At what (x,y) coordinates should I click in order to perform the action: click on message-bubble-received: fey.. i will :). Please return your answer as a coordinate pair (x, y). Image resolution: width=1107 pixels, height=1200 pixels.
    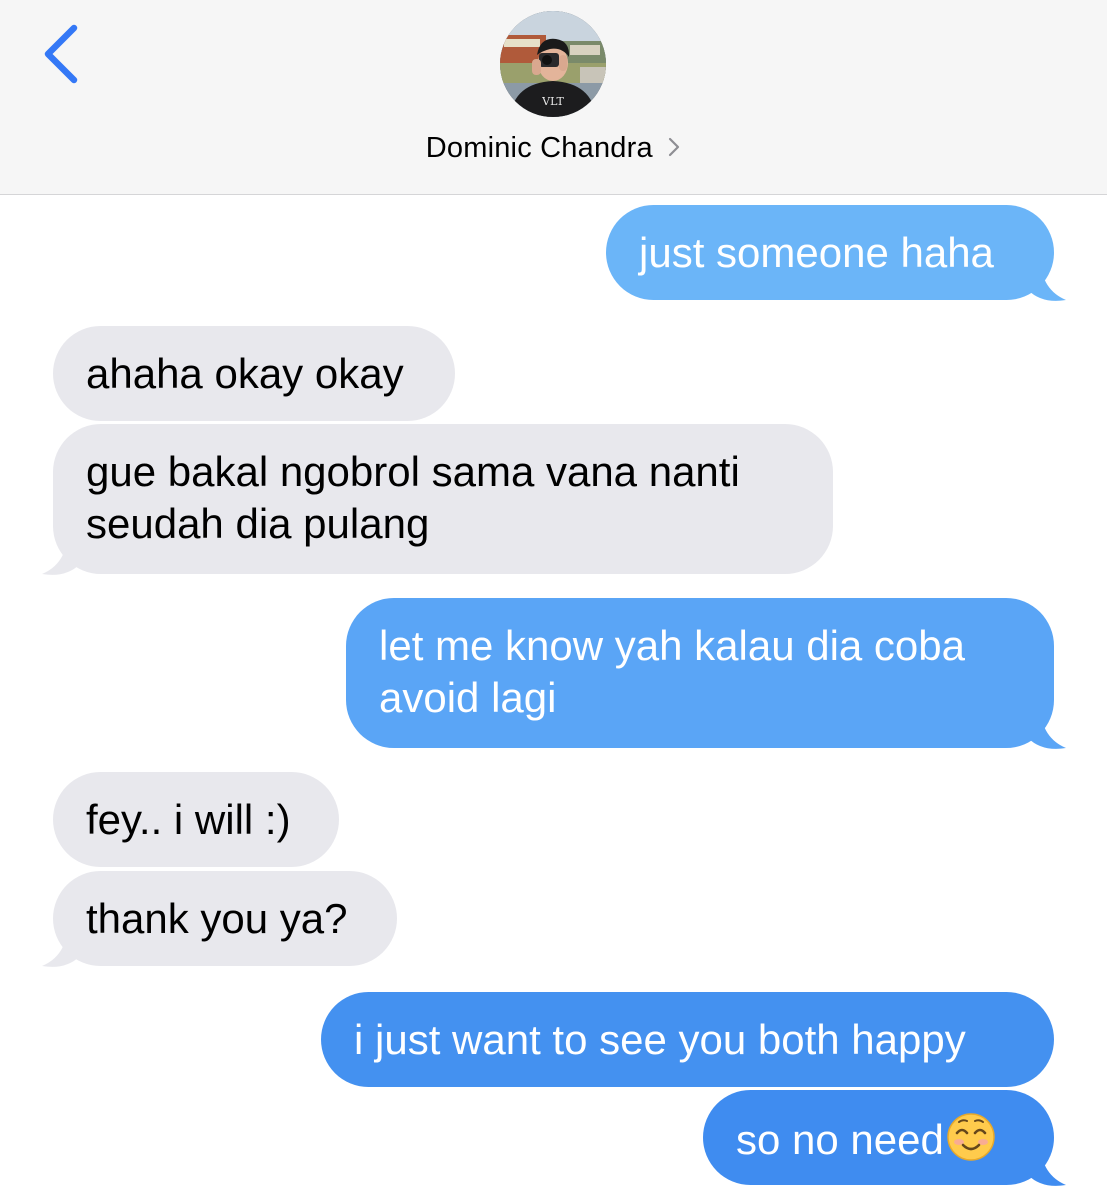
    Looking at the image, I should click on (196, 819).